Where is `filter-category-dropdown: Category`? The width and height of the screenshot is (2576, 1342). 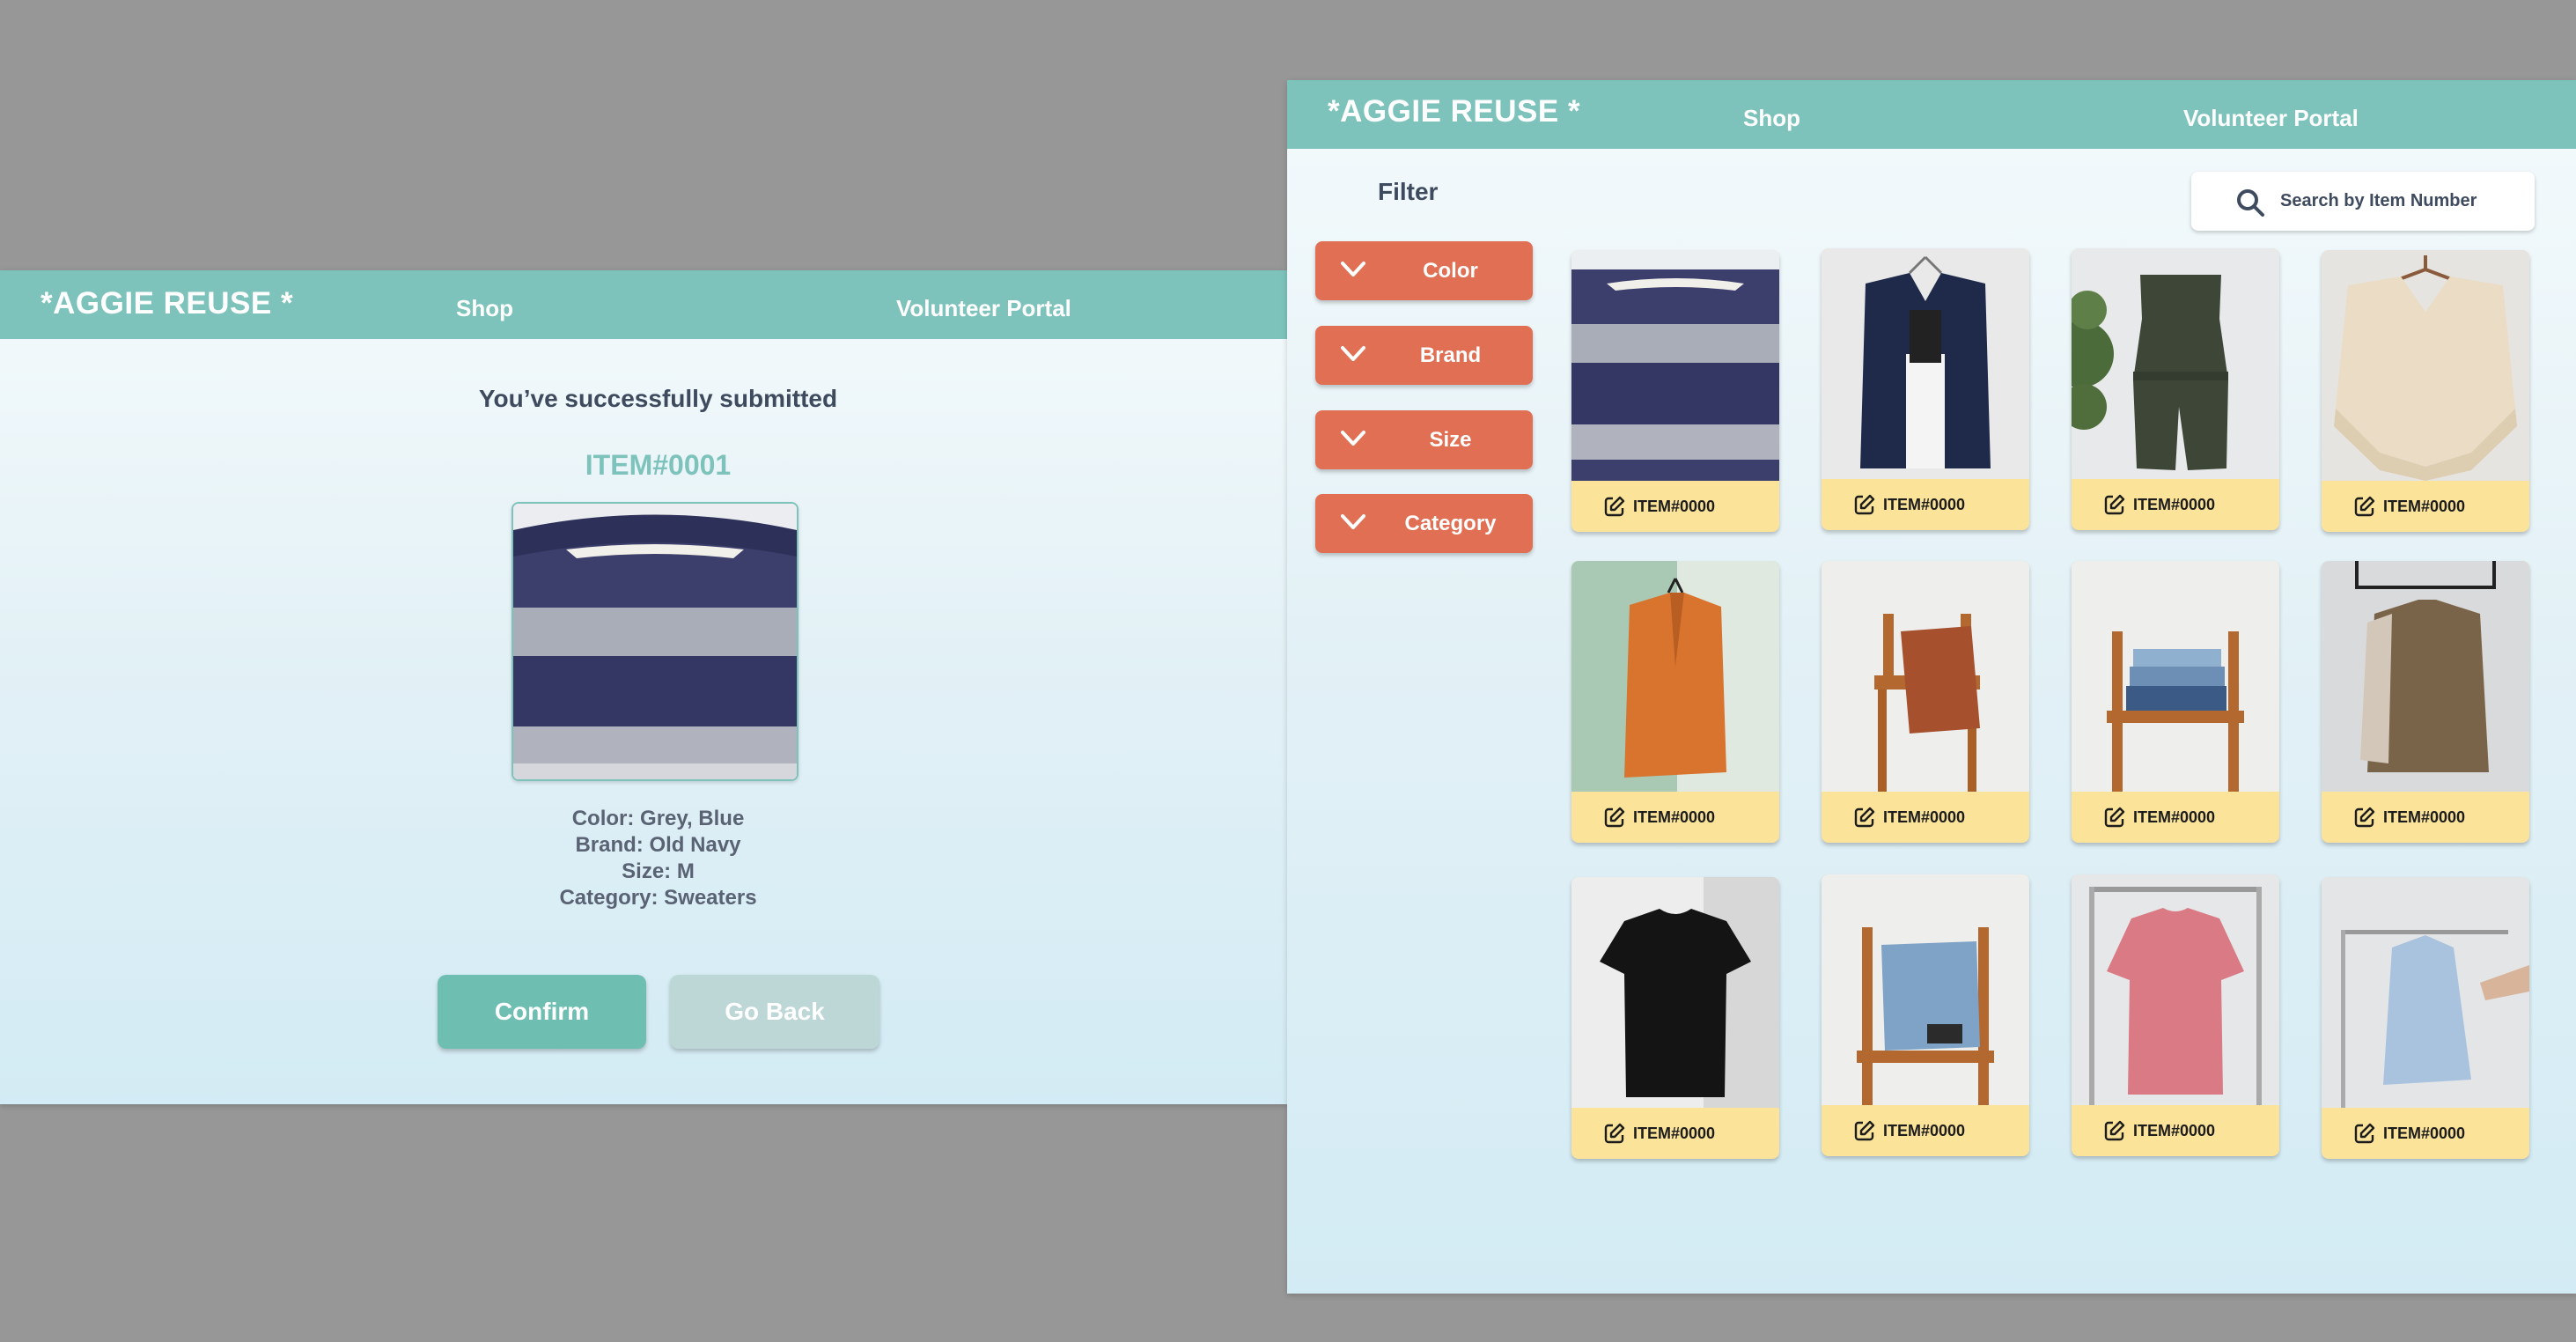
filter-category-dropdown: Category is located at coordinates (1424, 523).